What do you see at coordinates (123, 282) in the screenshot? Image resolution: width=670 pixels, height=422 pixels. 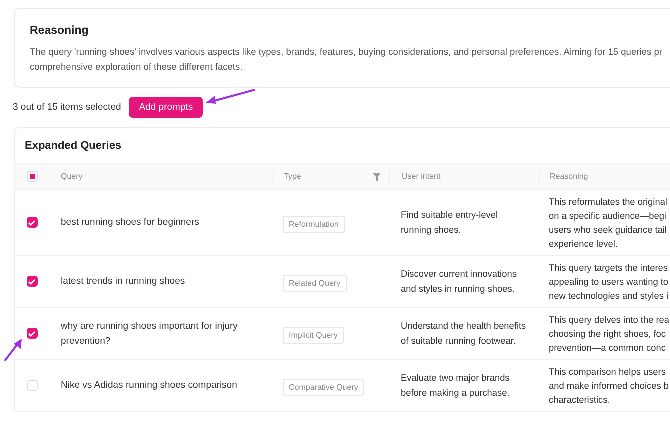 I see `query-text: latest trends in running shoes` at bounding box center [123, 282].